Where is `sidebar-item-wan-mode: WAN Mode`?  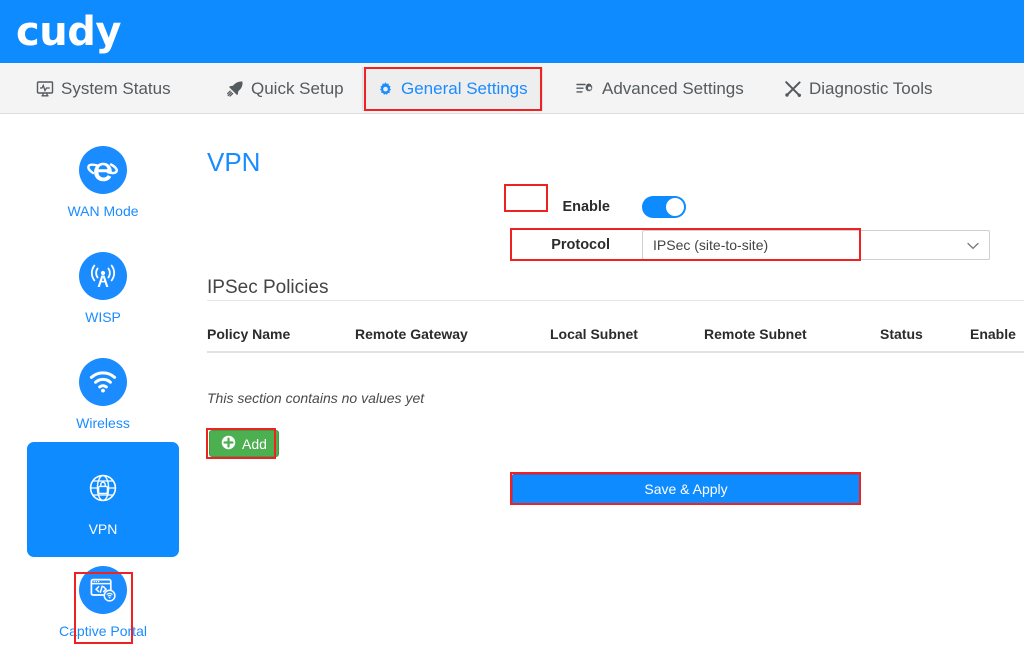
sidebar-item-wan-mode: WAN Mode is located at coordinates (103, 181).